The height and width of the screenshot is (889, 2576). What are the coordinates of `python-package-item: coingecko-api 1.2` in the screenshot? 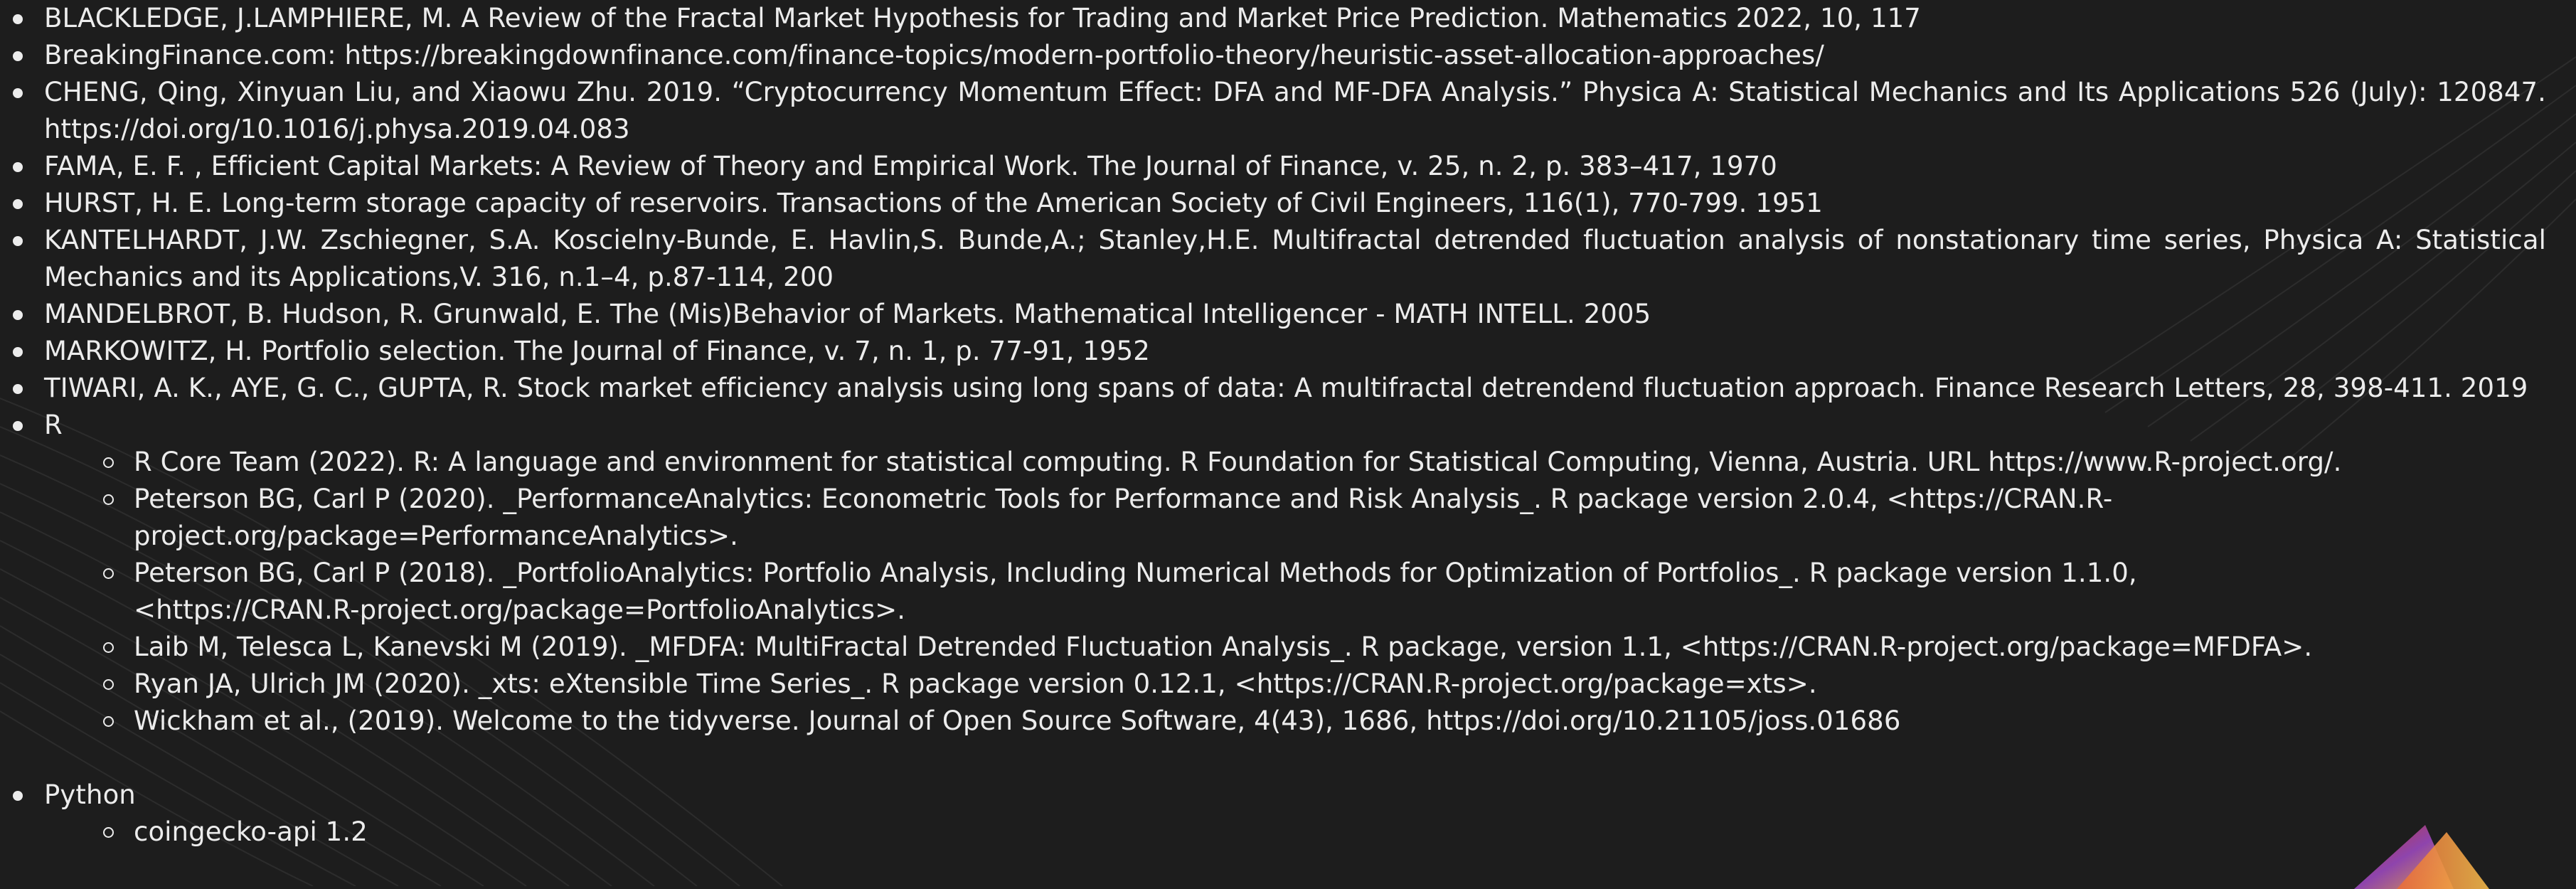 It's located at (1295, 833).